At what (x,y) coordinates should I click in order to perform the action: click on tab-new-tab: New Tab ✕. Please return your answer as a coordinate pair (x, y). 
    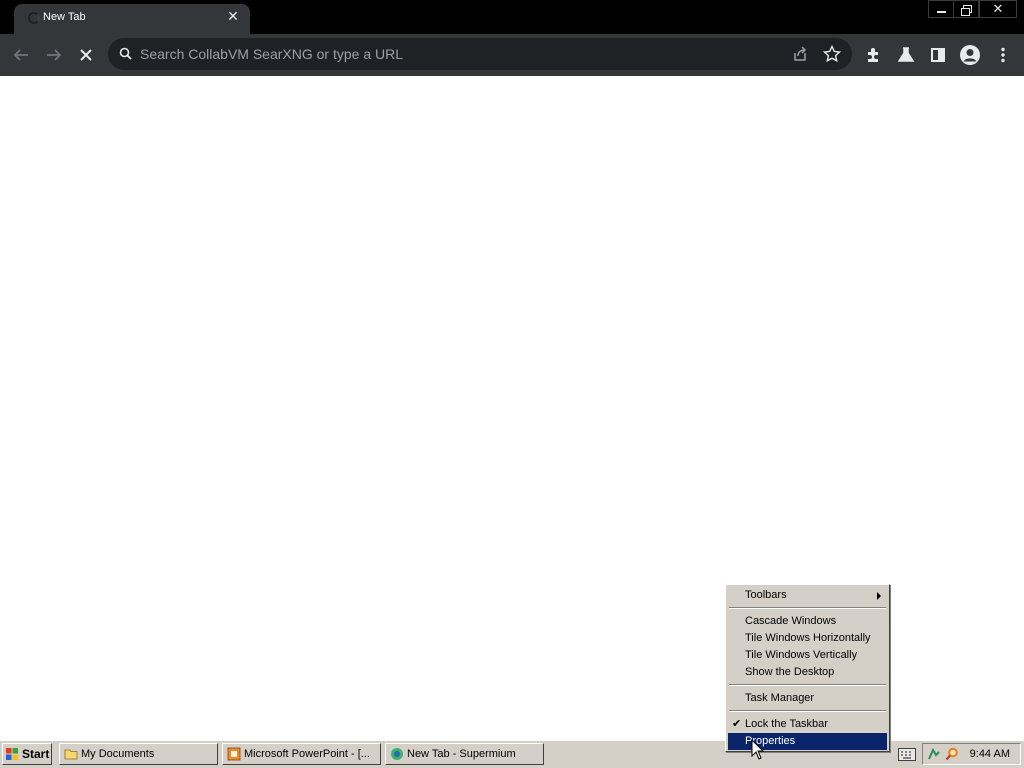
    Looking at the image, I should click on (132, 19).